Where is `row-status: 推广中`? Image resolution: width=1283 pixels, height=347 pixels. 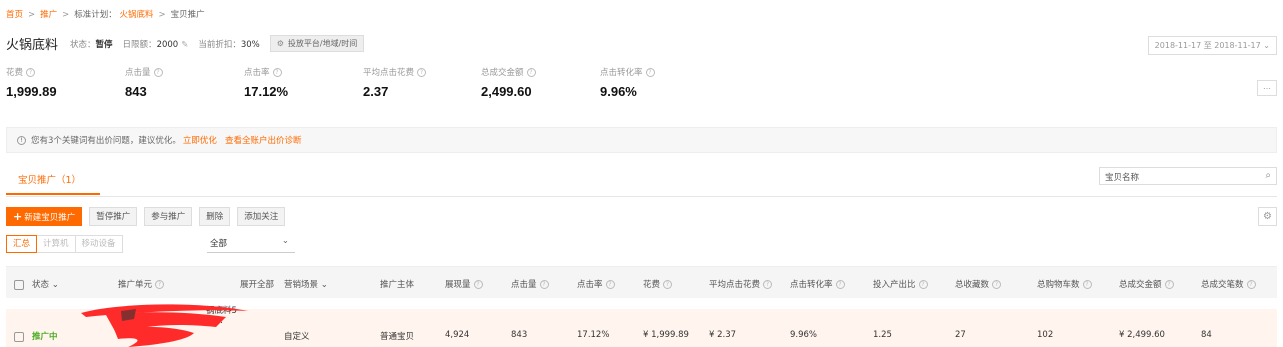
row-status: 推广中 is located at coordinates (36, 336).